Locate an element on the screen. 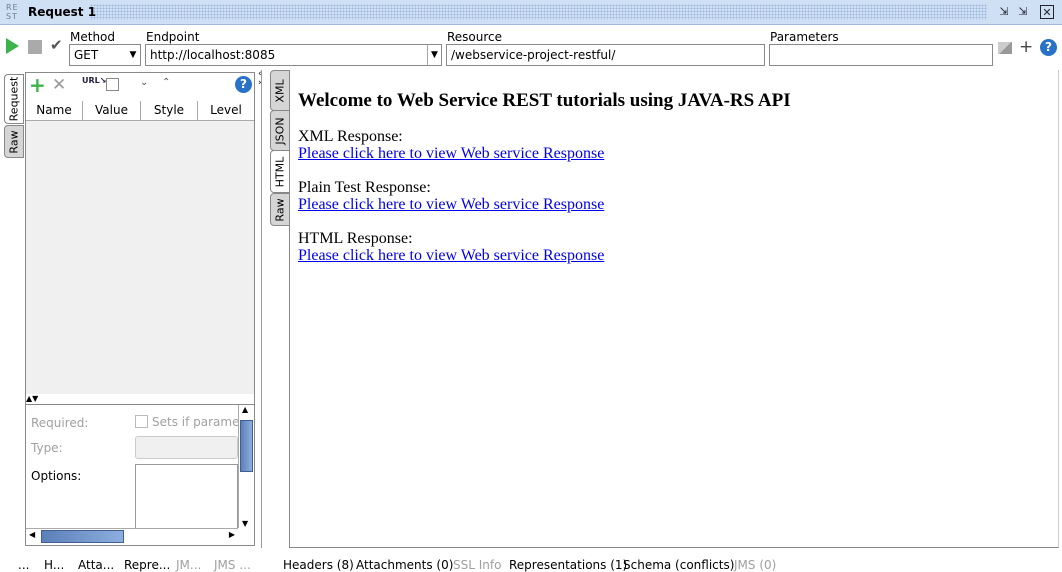  tab-html: HTML is located at coordinates (280, 171).